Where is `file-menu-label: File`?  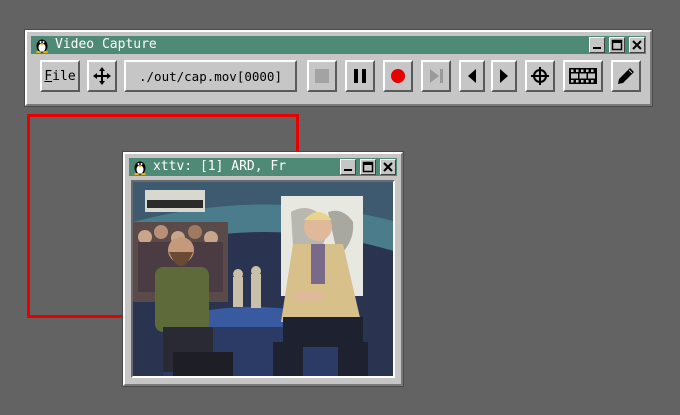
file-menu-label: File is located at coordinates (60, 76).